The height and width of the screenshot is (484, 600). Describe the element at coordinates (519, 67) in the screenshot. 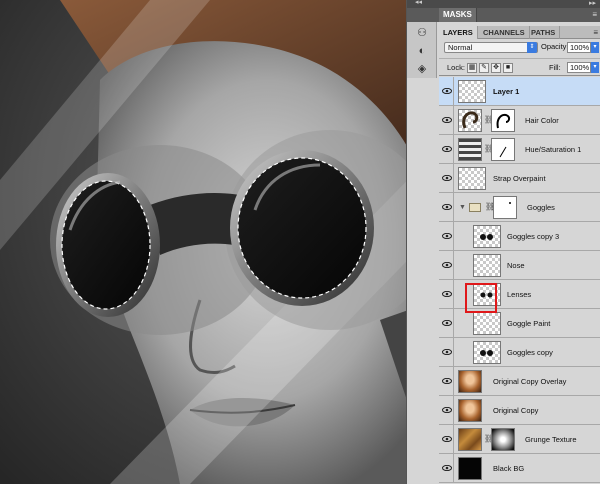

I see `lock-row: Lock: ▦ ✎ ✥ ■ Fill: 100% ▾` at that location.